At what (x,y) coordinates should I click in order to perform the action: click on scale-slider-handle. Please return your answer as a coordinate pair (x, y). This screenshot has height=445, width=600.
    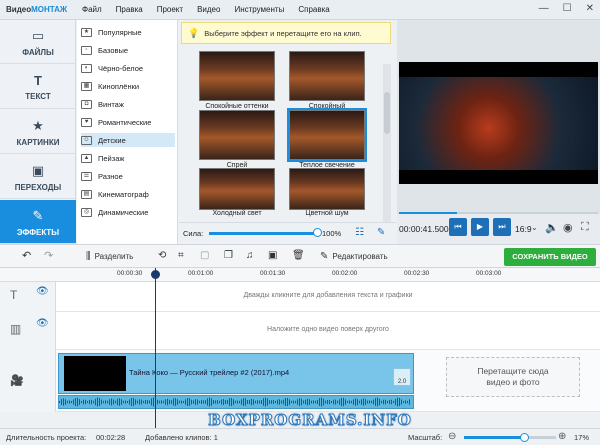
    Looking at the image, I should click on (524, 437).